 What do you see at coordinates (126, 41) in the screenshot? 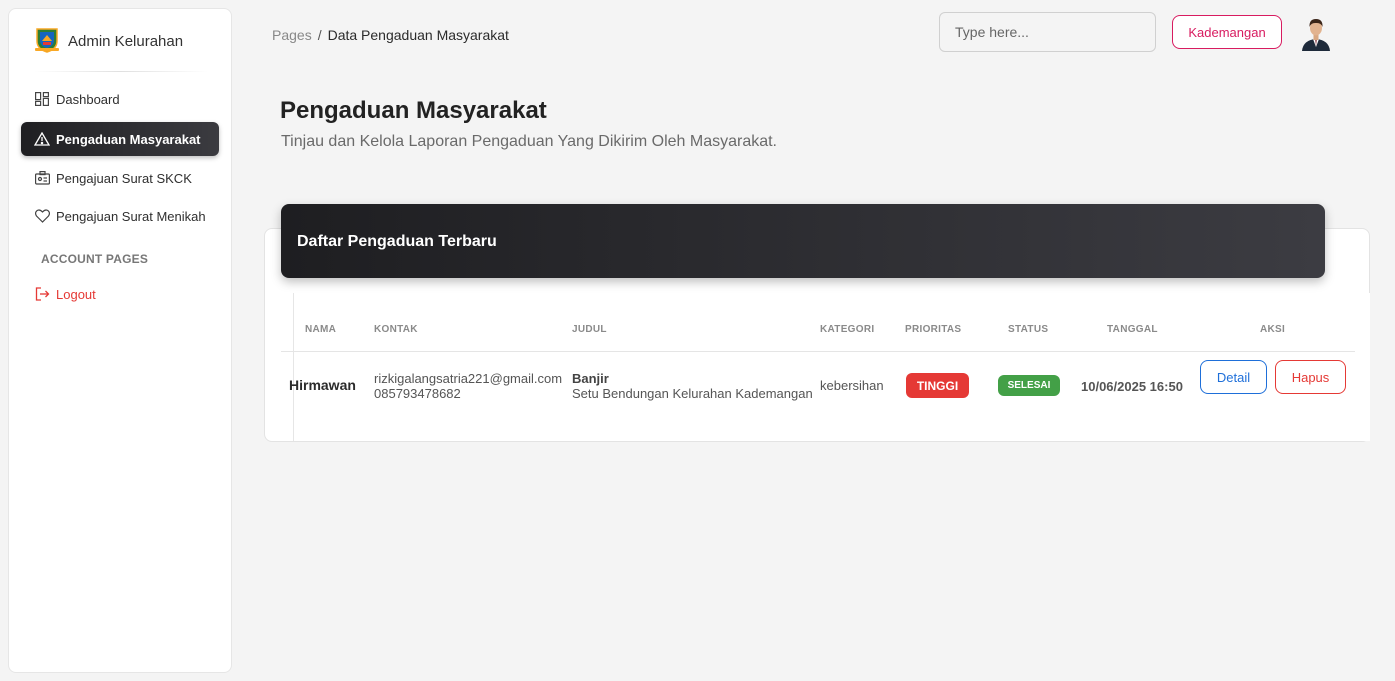
I see `brand-name: Admin Kelurahan` at bounding box center [126, 41].